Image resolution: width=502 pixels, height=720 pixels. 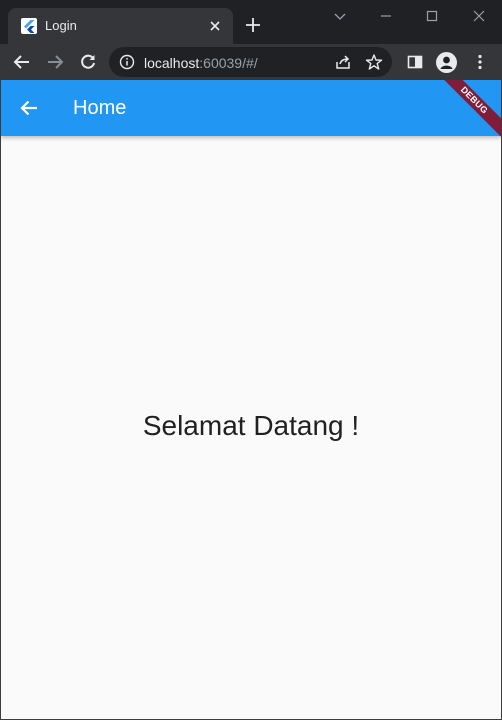 What do you see at coordinates (61, 25) in the screenshot?
I see `tab-title: Login` at bounding box center [61, 25].